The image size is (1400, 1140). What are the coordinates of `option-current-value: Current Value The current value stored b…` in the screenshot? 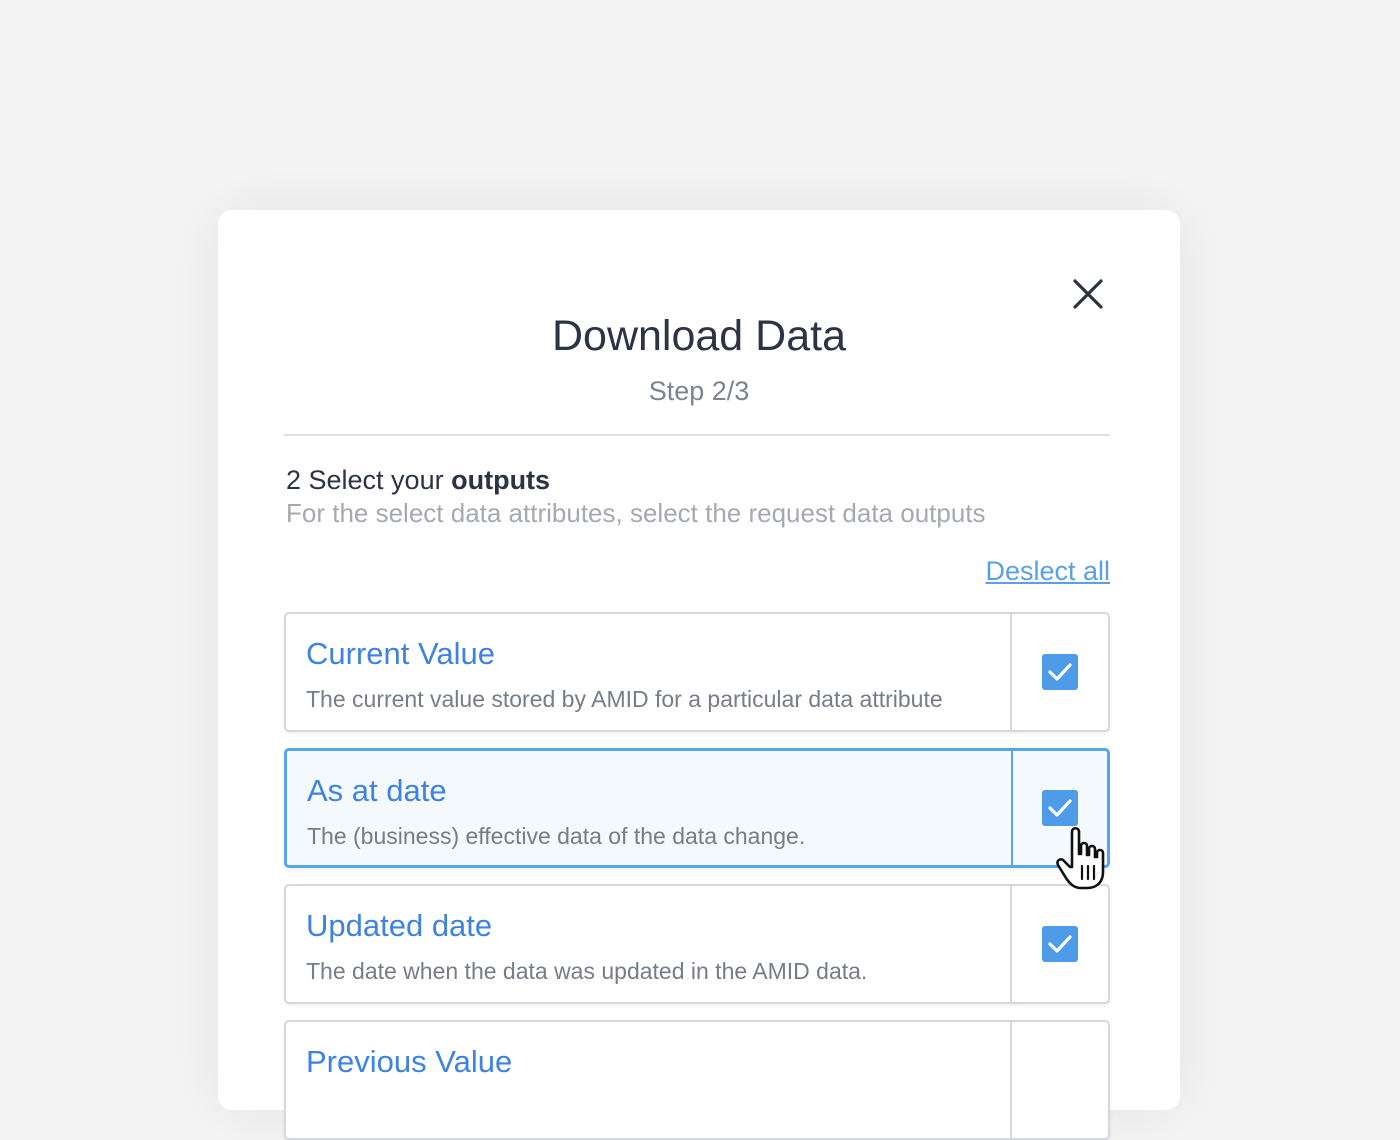 It's located at (697, 672).